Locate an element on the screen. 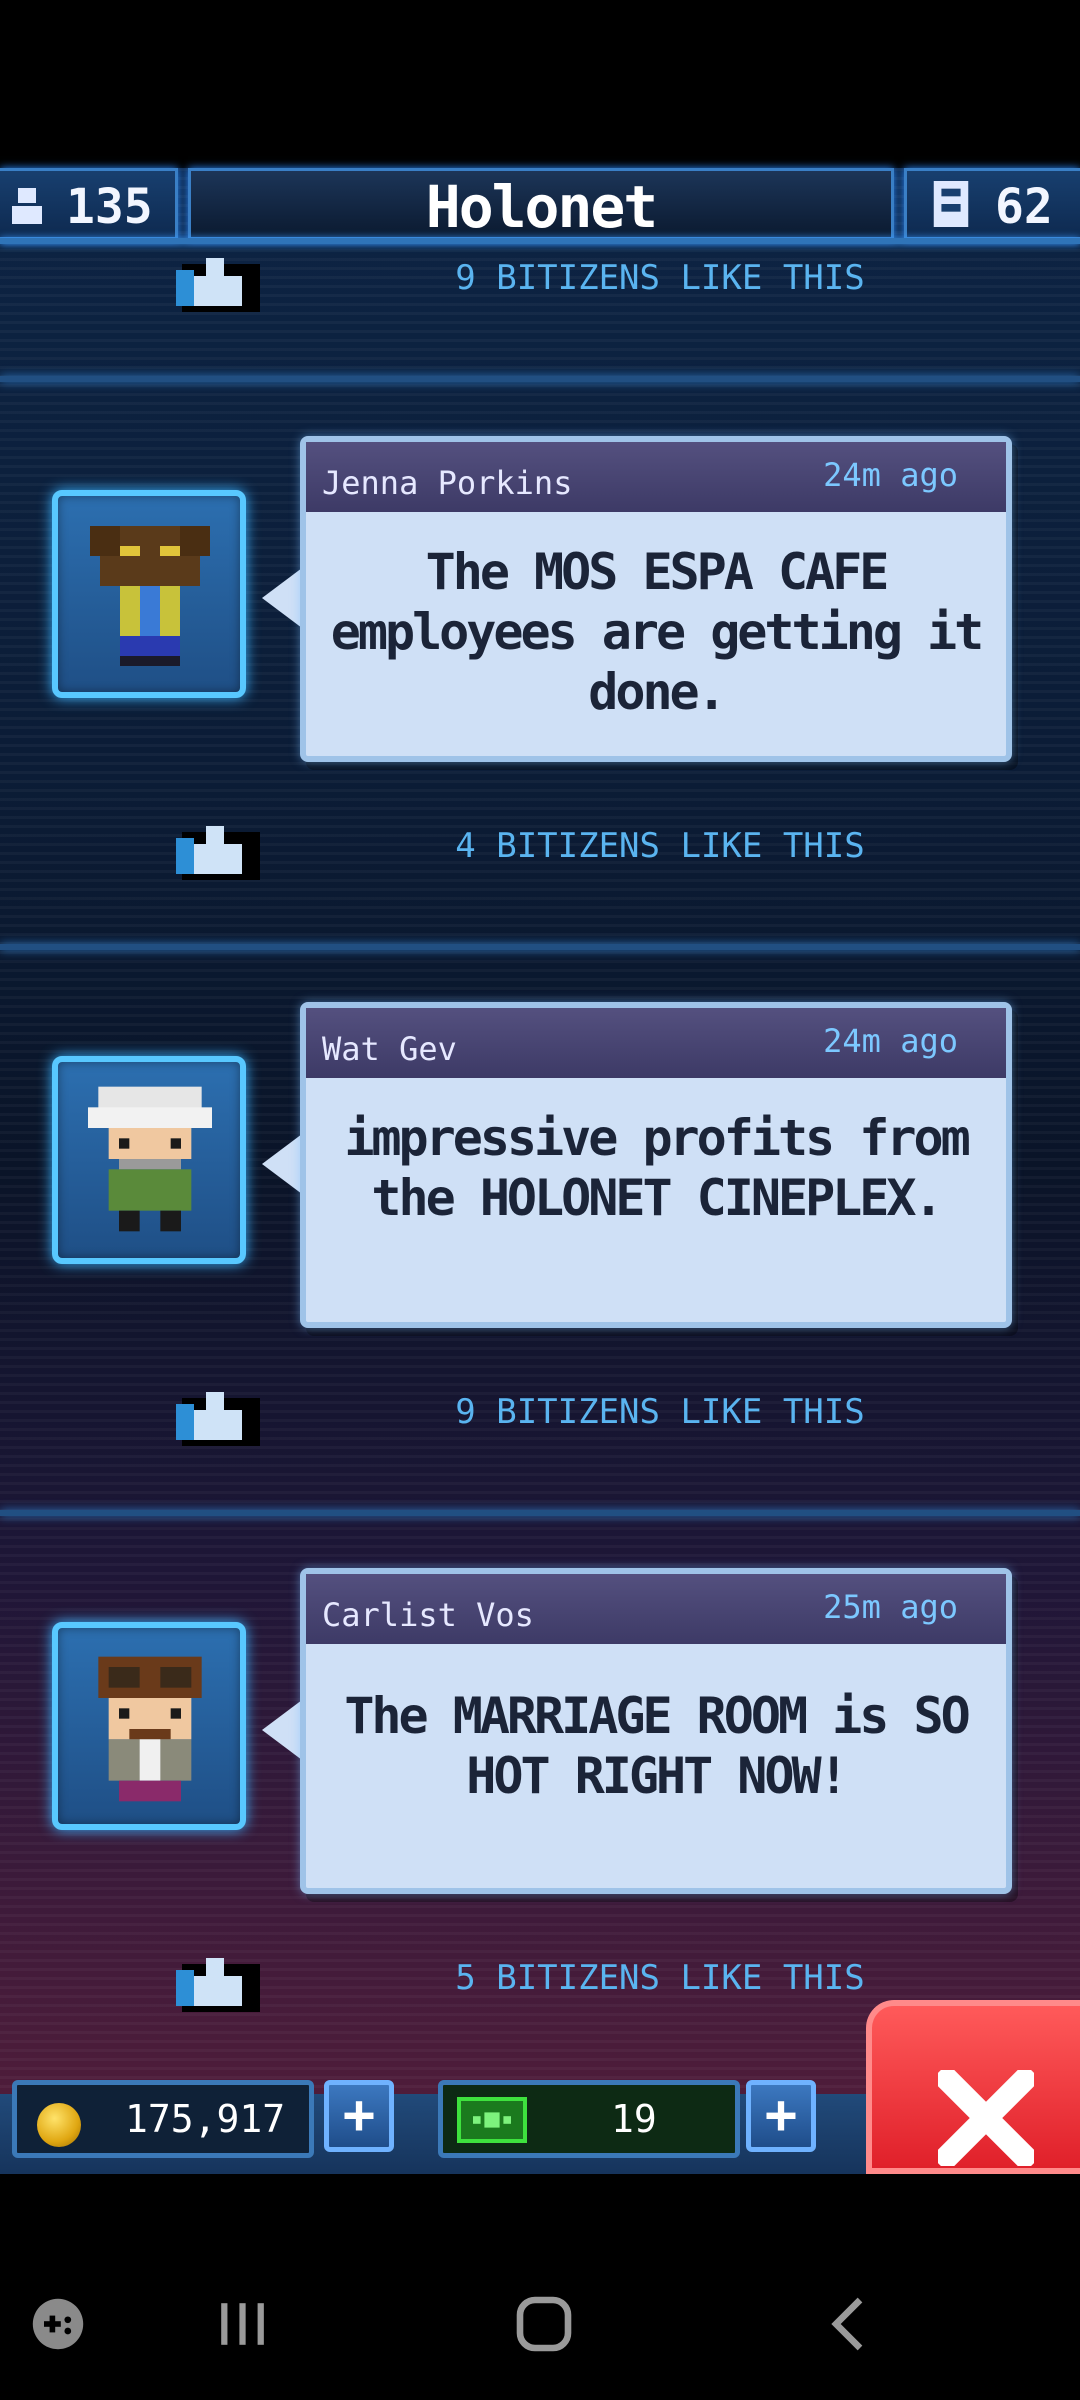  author-name: Carlist Vos is located at coordinates (428, 1615).